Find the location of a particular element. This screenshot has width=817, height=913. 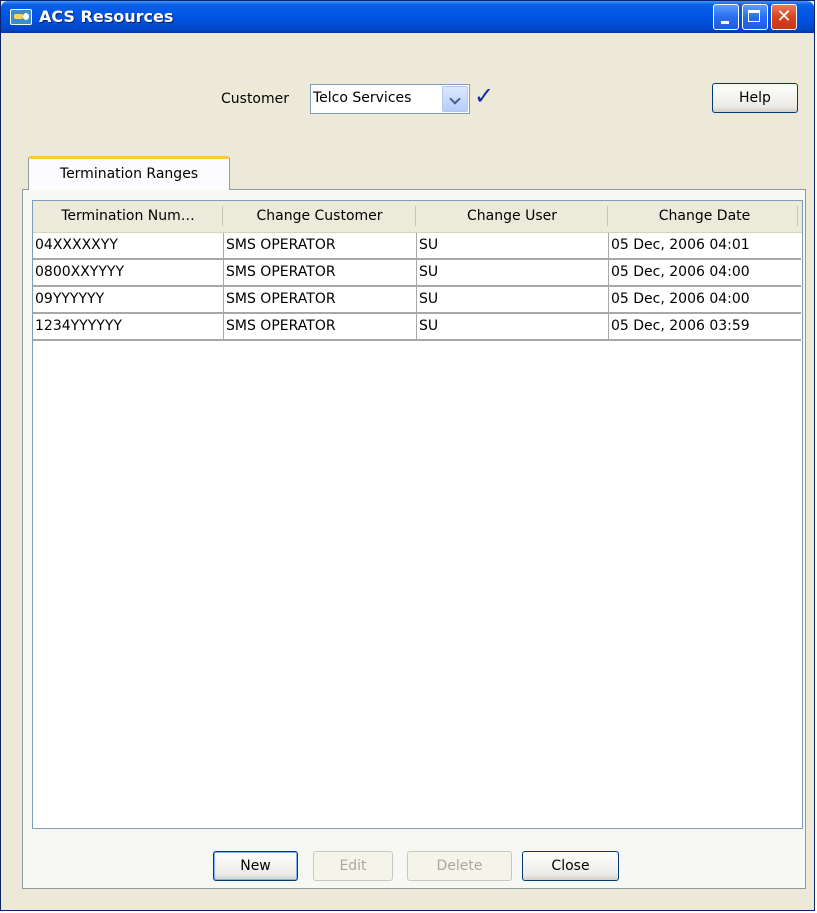

column-header-change-user: Change User is located at coordinates (512, 216).